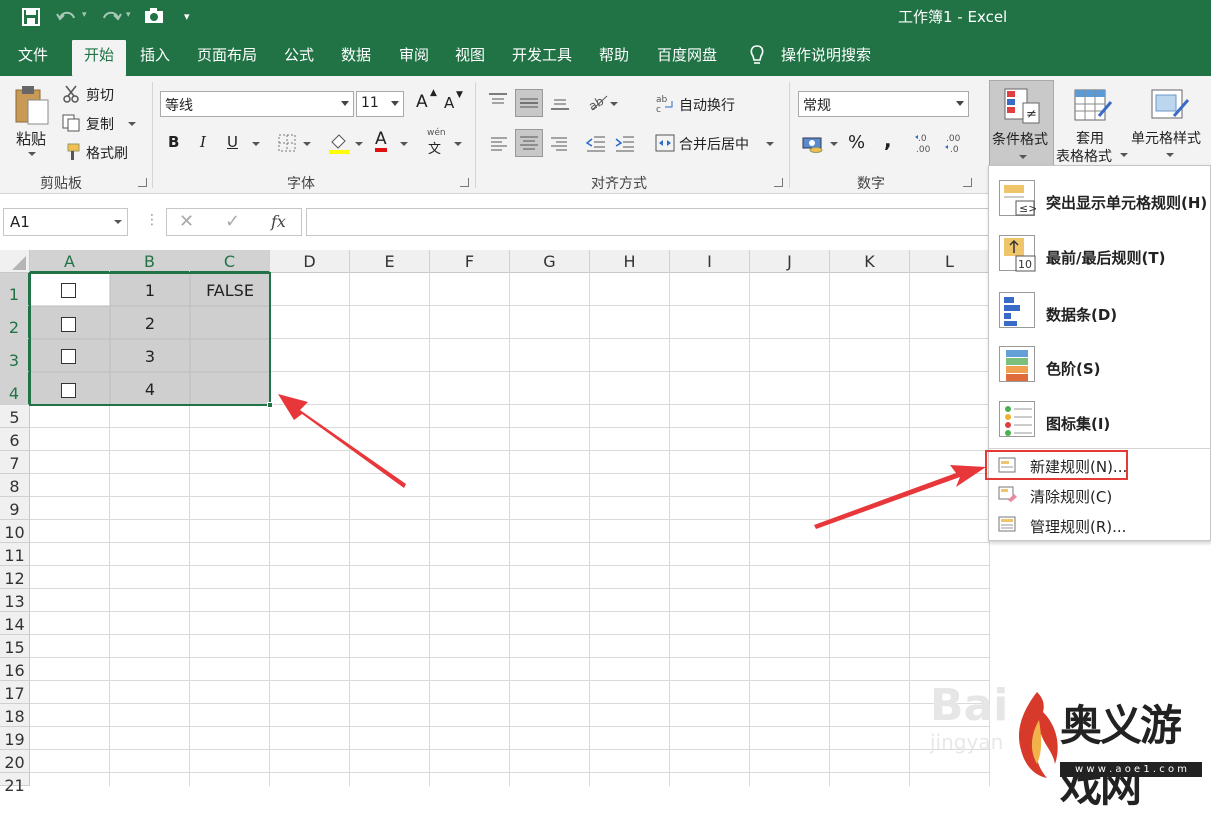  What do you see at coordinates (15, 462) in the screenshot?
I see `row-header-7: 7` at bounding box center [15, 462].